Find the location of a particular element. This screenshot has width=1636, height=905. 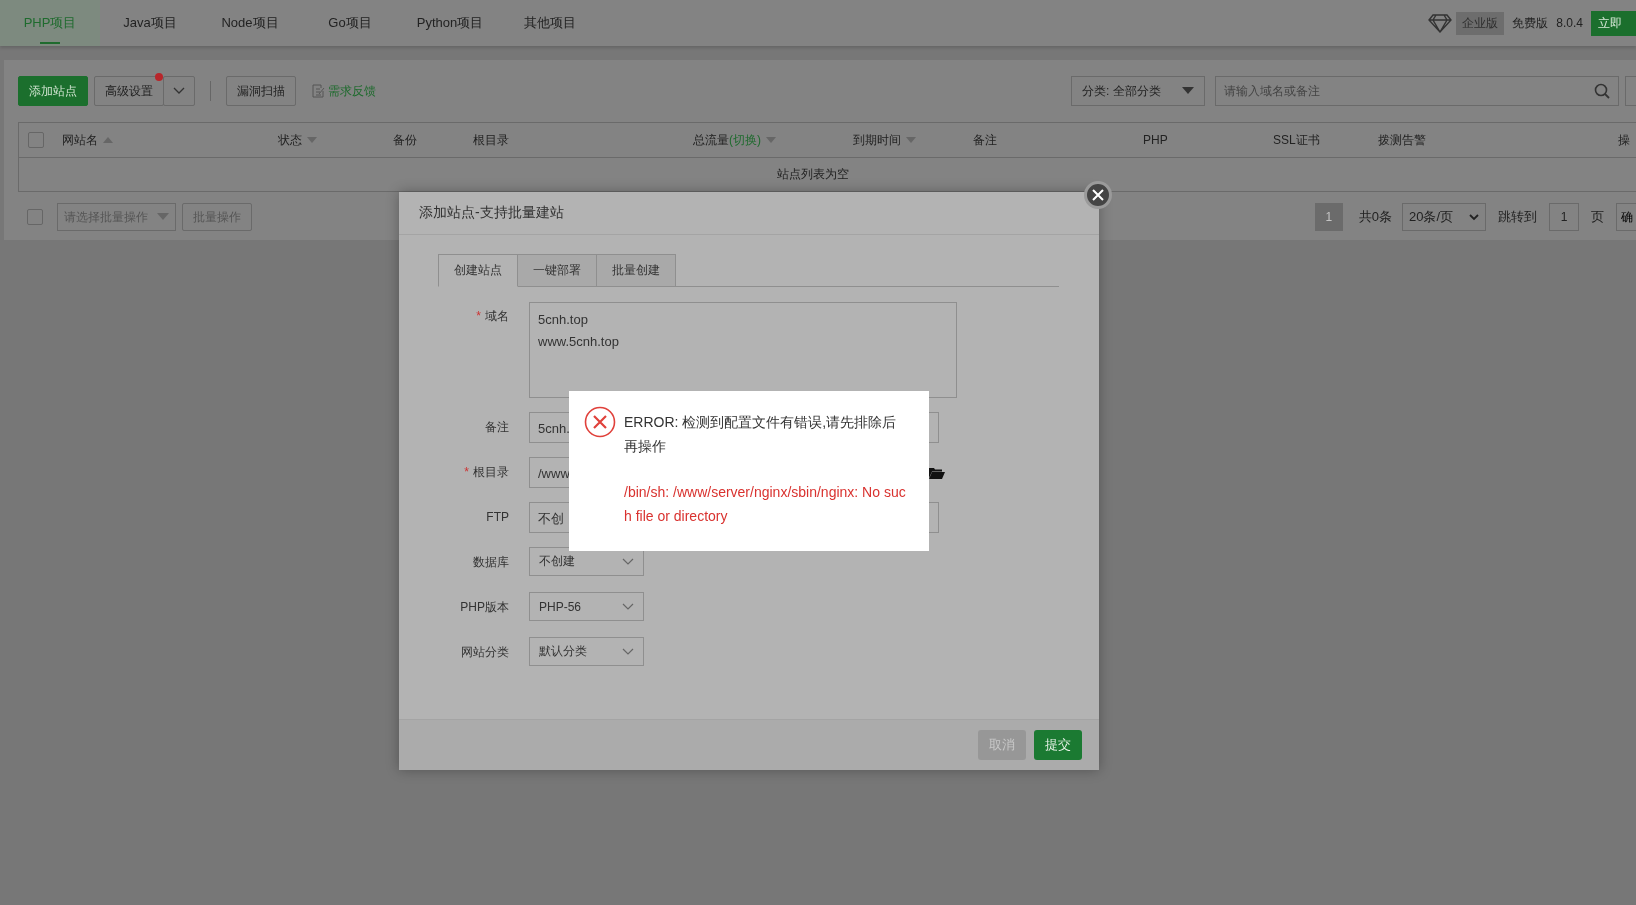

plan-label: 免费版 is located at coordinates (1530, 23).